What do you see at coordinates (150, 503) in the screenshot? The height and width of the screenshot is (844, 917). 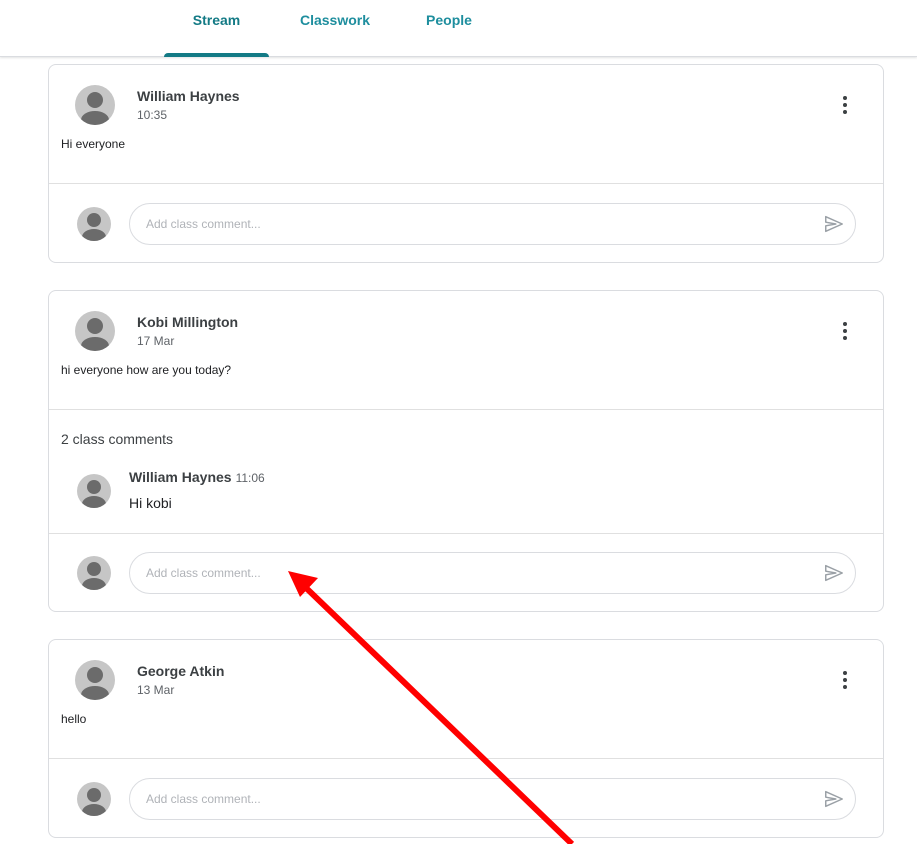 I see `comment-text: Hi kobi` at bounding box center [150, 503].